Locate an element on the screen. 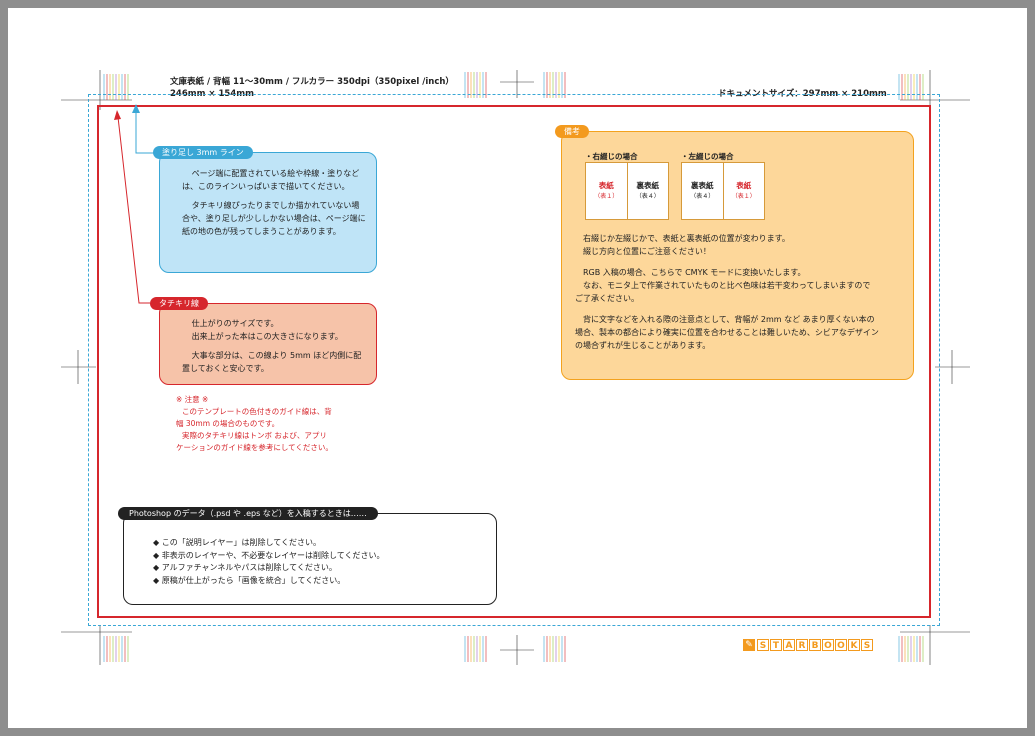 This screenshot has width=1035, height=736. logo-letter: A is located at coordinates (789, 645).